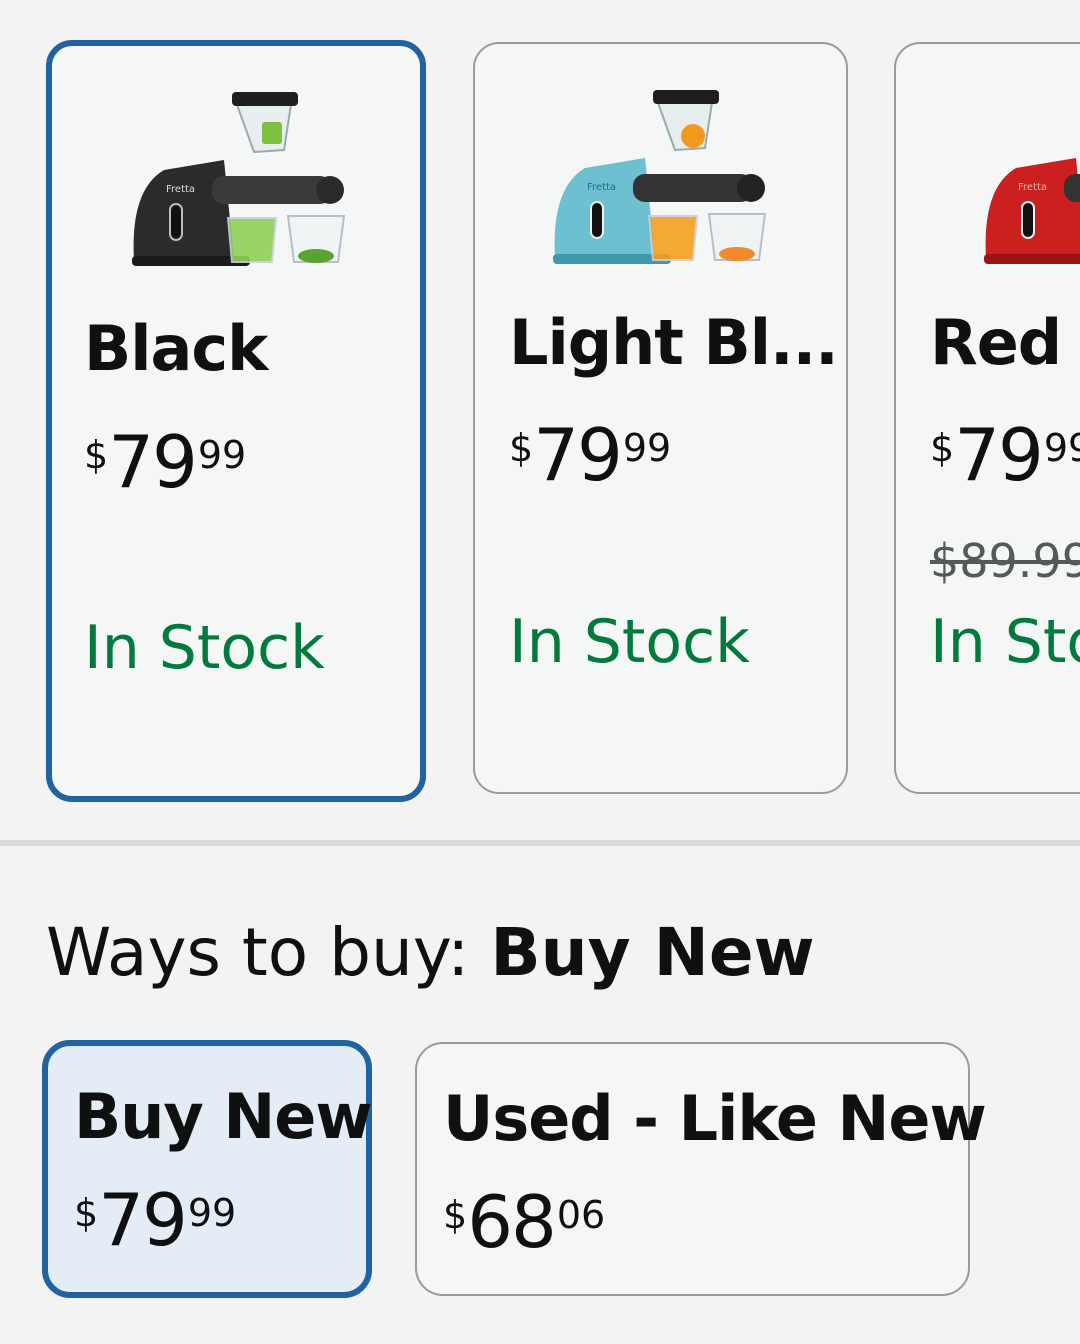 Image resolution: width=1080 pixels, height=1344 pixels. I want to click on variant-card-red: Fretta Red $7999 $89.99 In Stock, so click(987, 418).